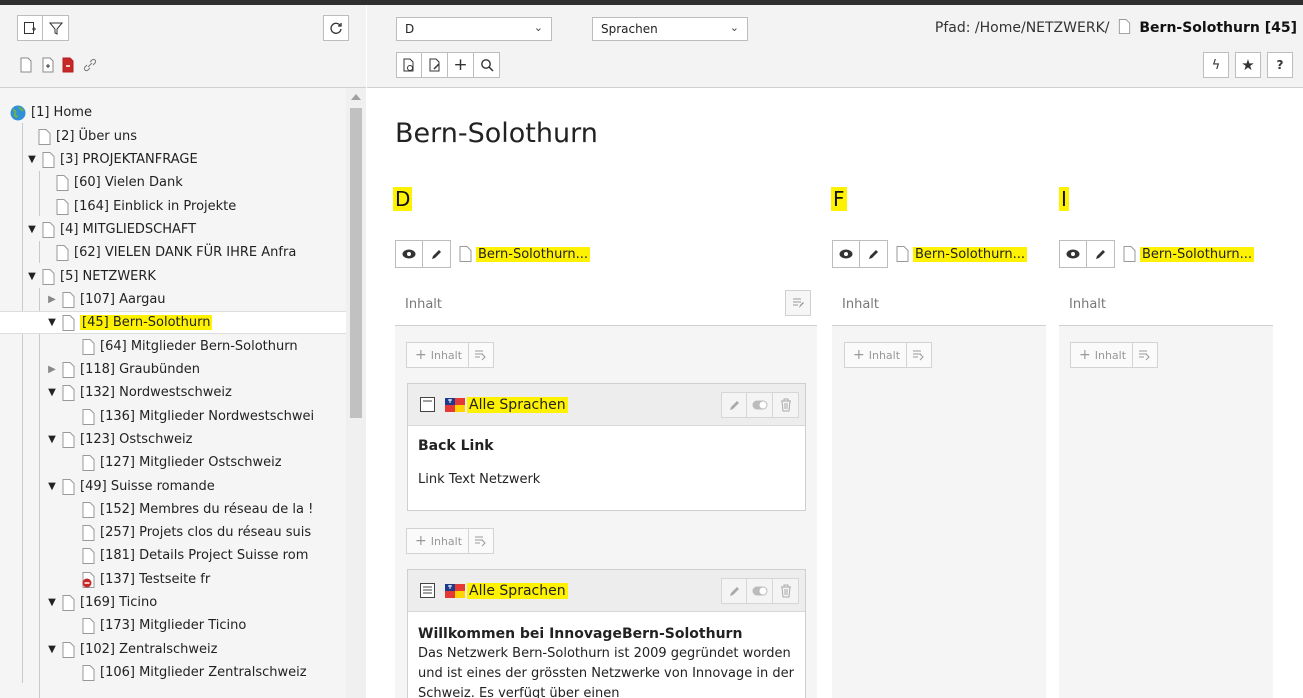 Image resolution: width=1303 pixels, height=698 pixels. Describe the element at coordinates (119, 602) in the screenshot. I see `tree-node-label: [169] Ticino` at that location.